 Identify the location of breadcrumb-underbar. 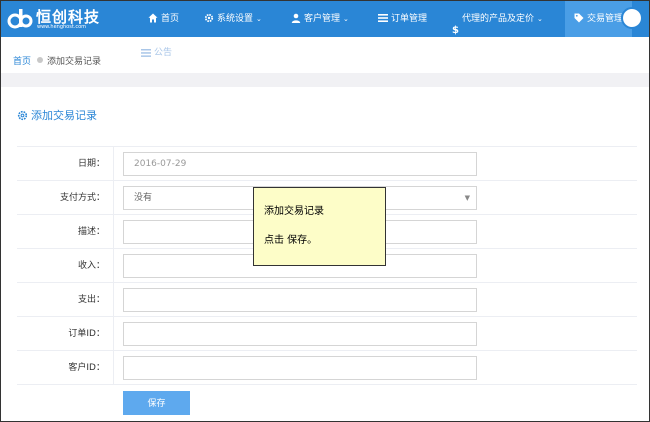
(325, 80).